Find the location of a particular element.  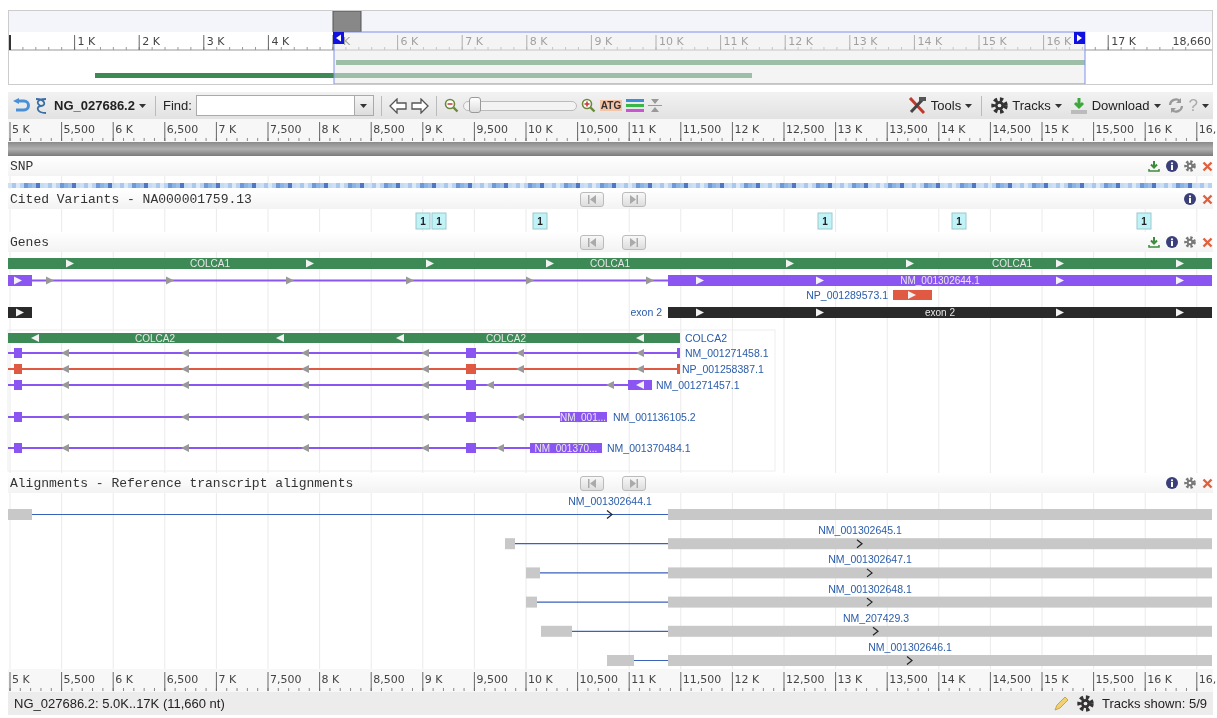

collapse-icon is located at coordinates (655, 105).